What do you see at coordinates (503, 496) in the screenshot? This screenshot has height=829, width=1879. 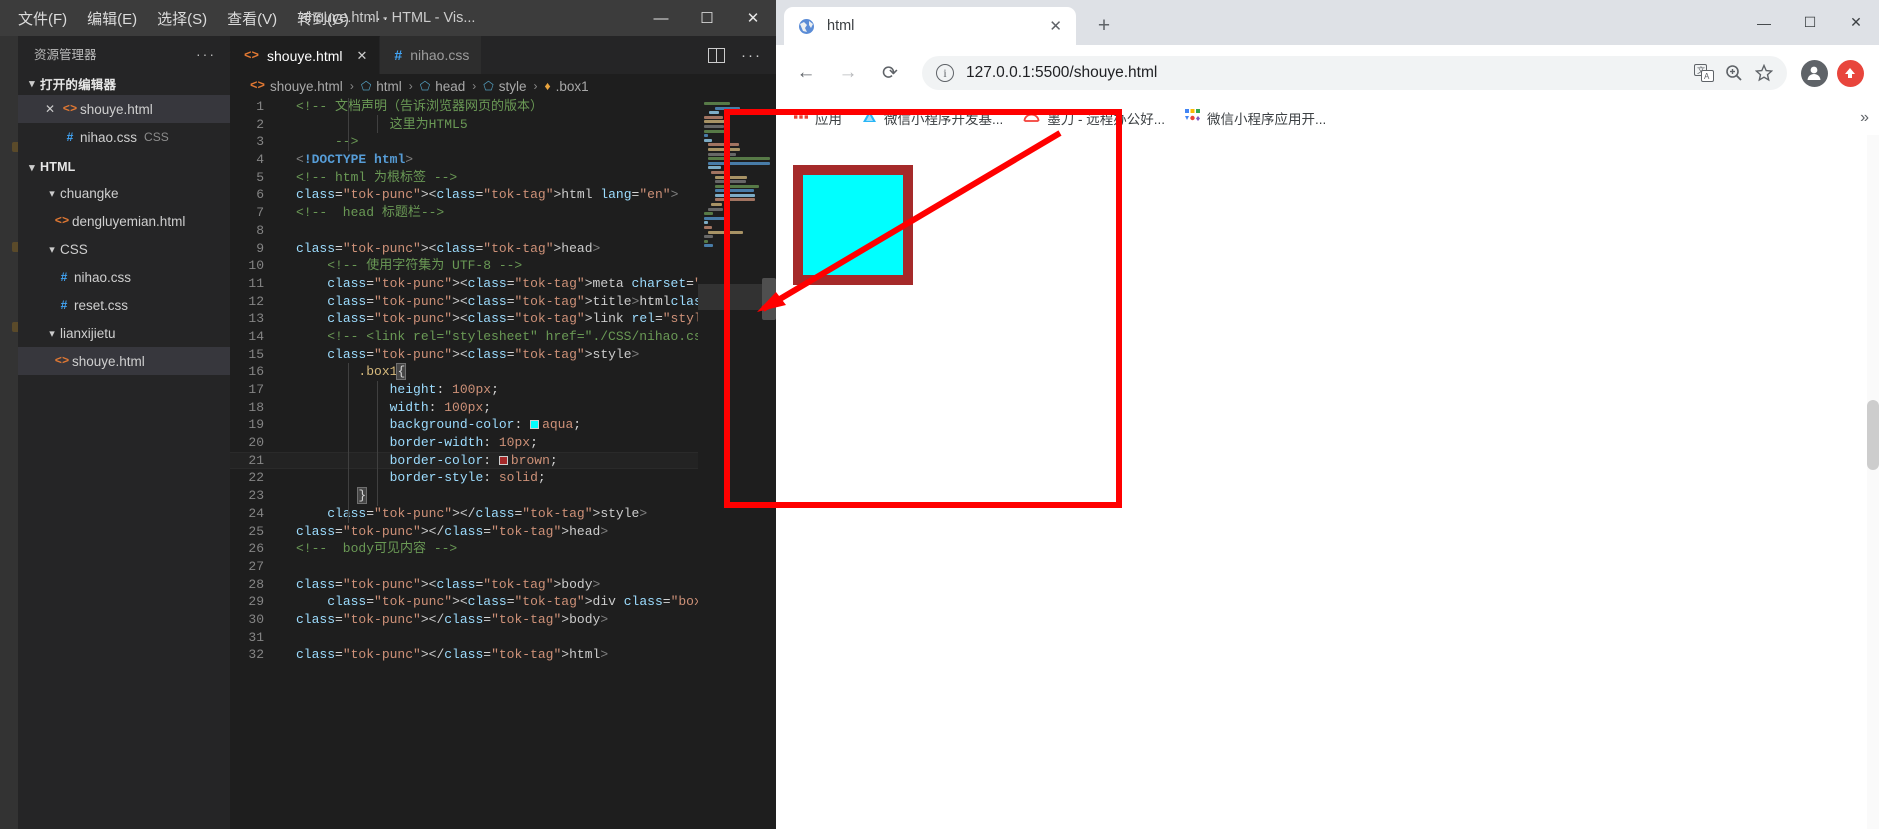 I see `code-line: 23 }` at bounding box center [503, 496].